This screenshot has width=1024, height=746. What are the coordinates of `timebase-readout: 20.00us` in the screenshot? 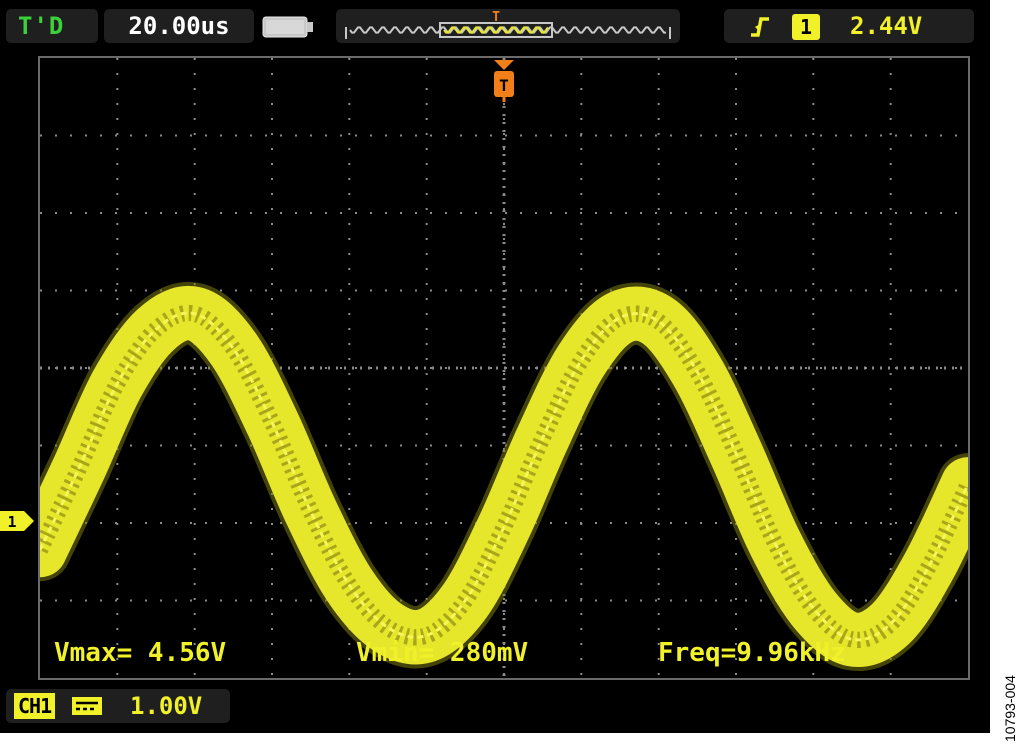 It's located at (179, 26).